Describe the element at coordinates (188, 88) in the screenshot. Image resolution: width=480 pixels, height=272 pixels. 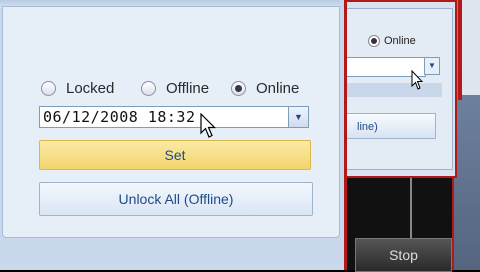
I see `radio-offline-label: Offline` at that location.